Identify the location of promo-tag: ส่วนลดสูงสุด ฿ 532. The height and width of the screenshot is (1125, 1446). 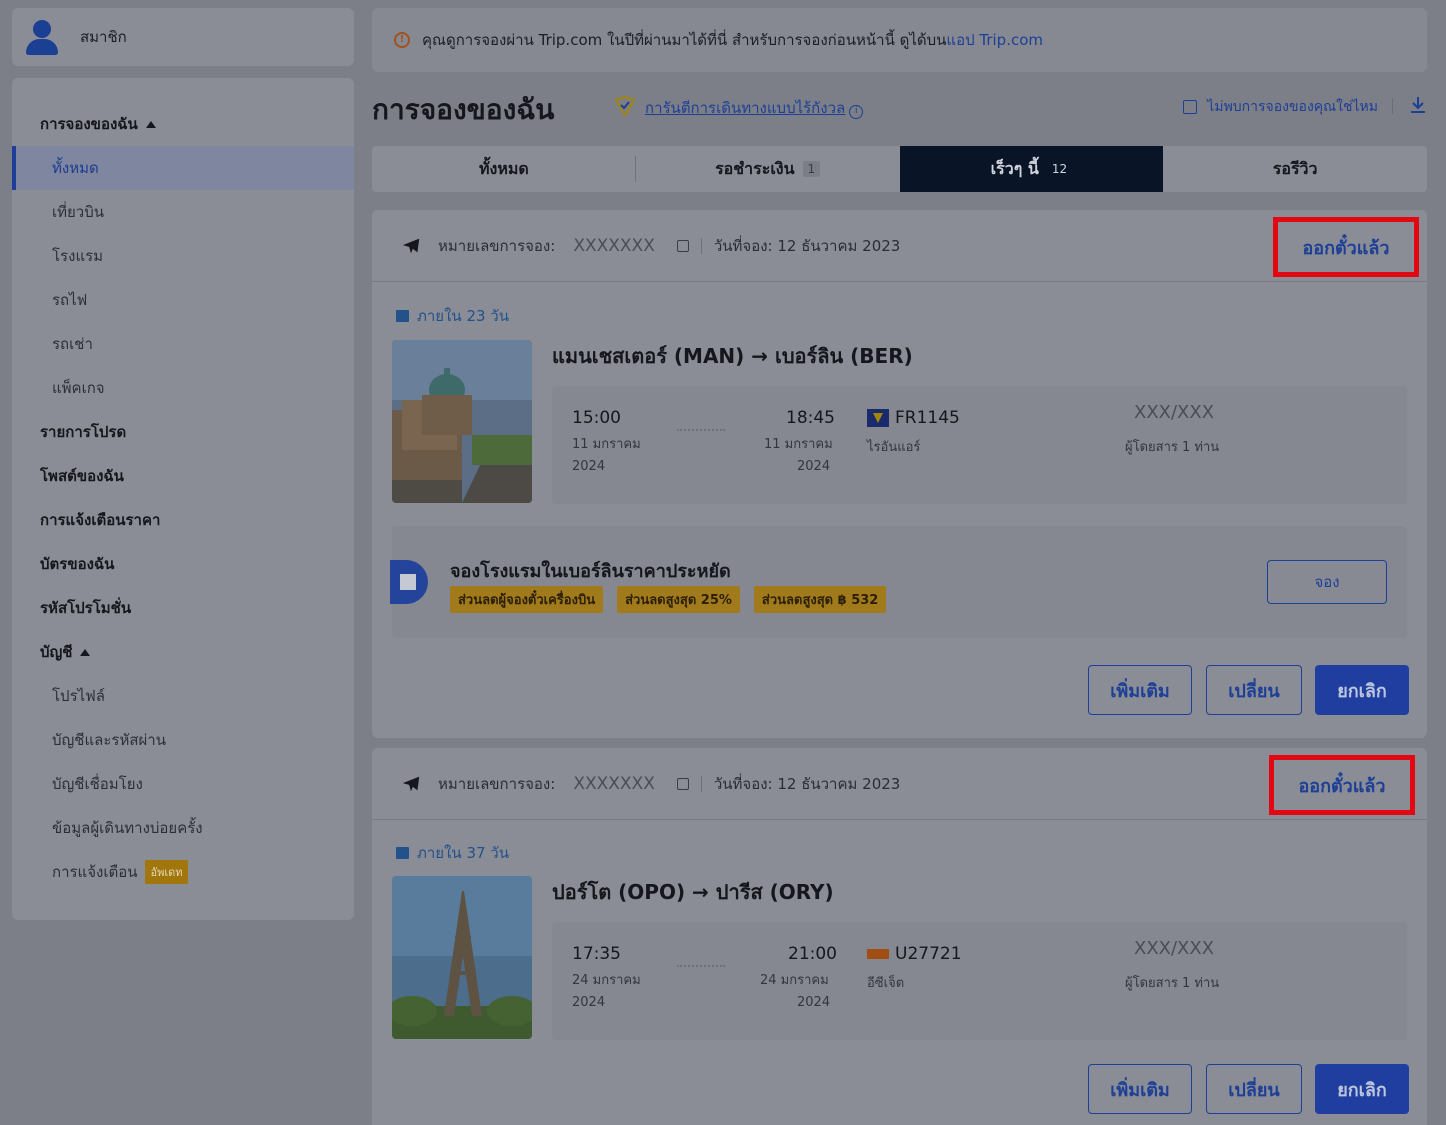
(820, 599).